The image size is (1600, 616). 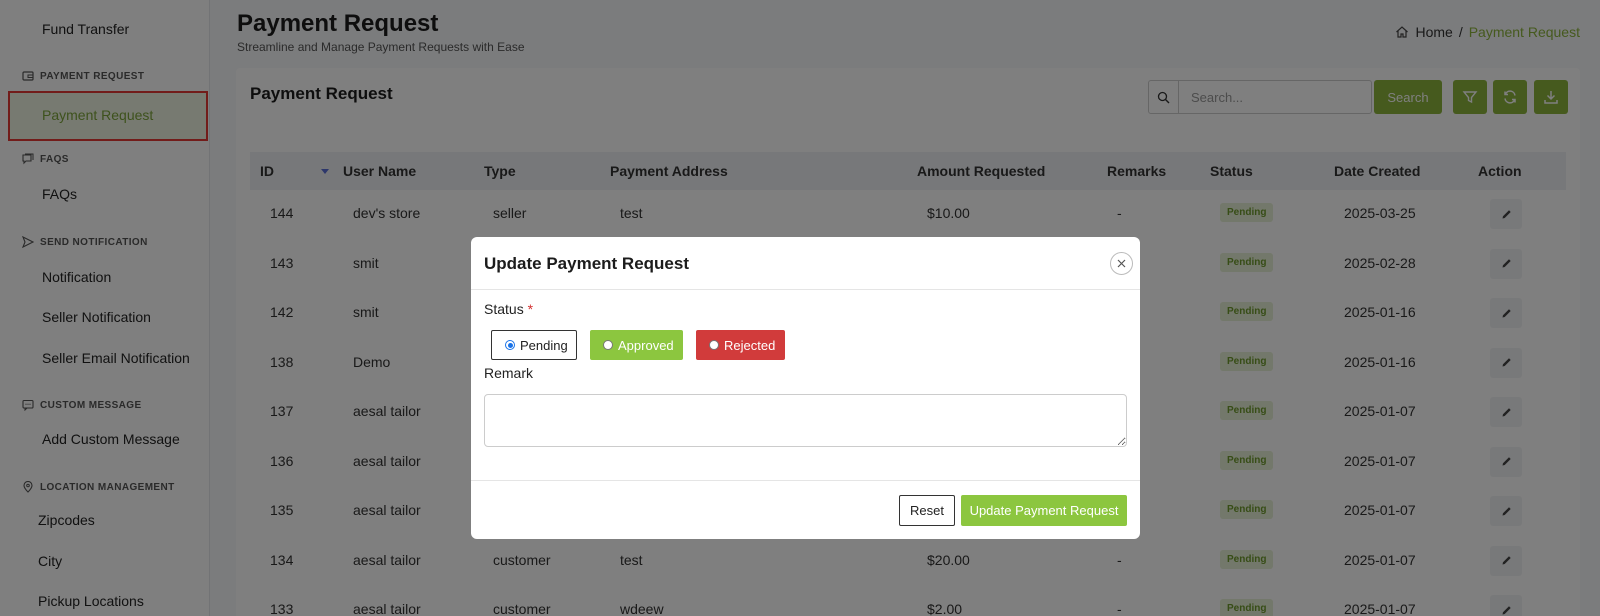 What do you see at coordinates (544, 345) in the screenshot?
I see `status-option-label: Pending` at bounding box center [544, 345].